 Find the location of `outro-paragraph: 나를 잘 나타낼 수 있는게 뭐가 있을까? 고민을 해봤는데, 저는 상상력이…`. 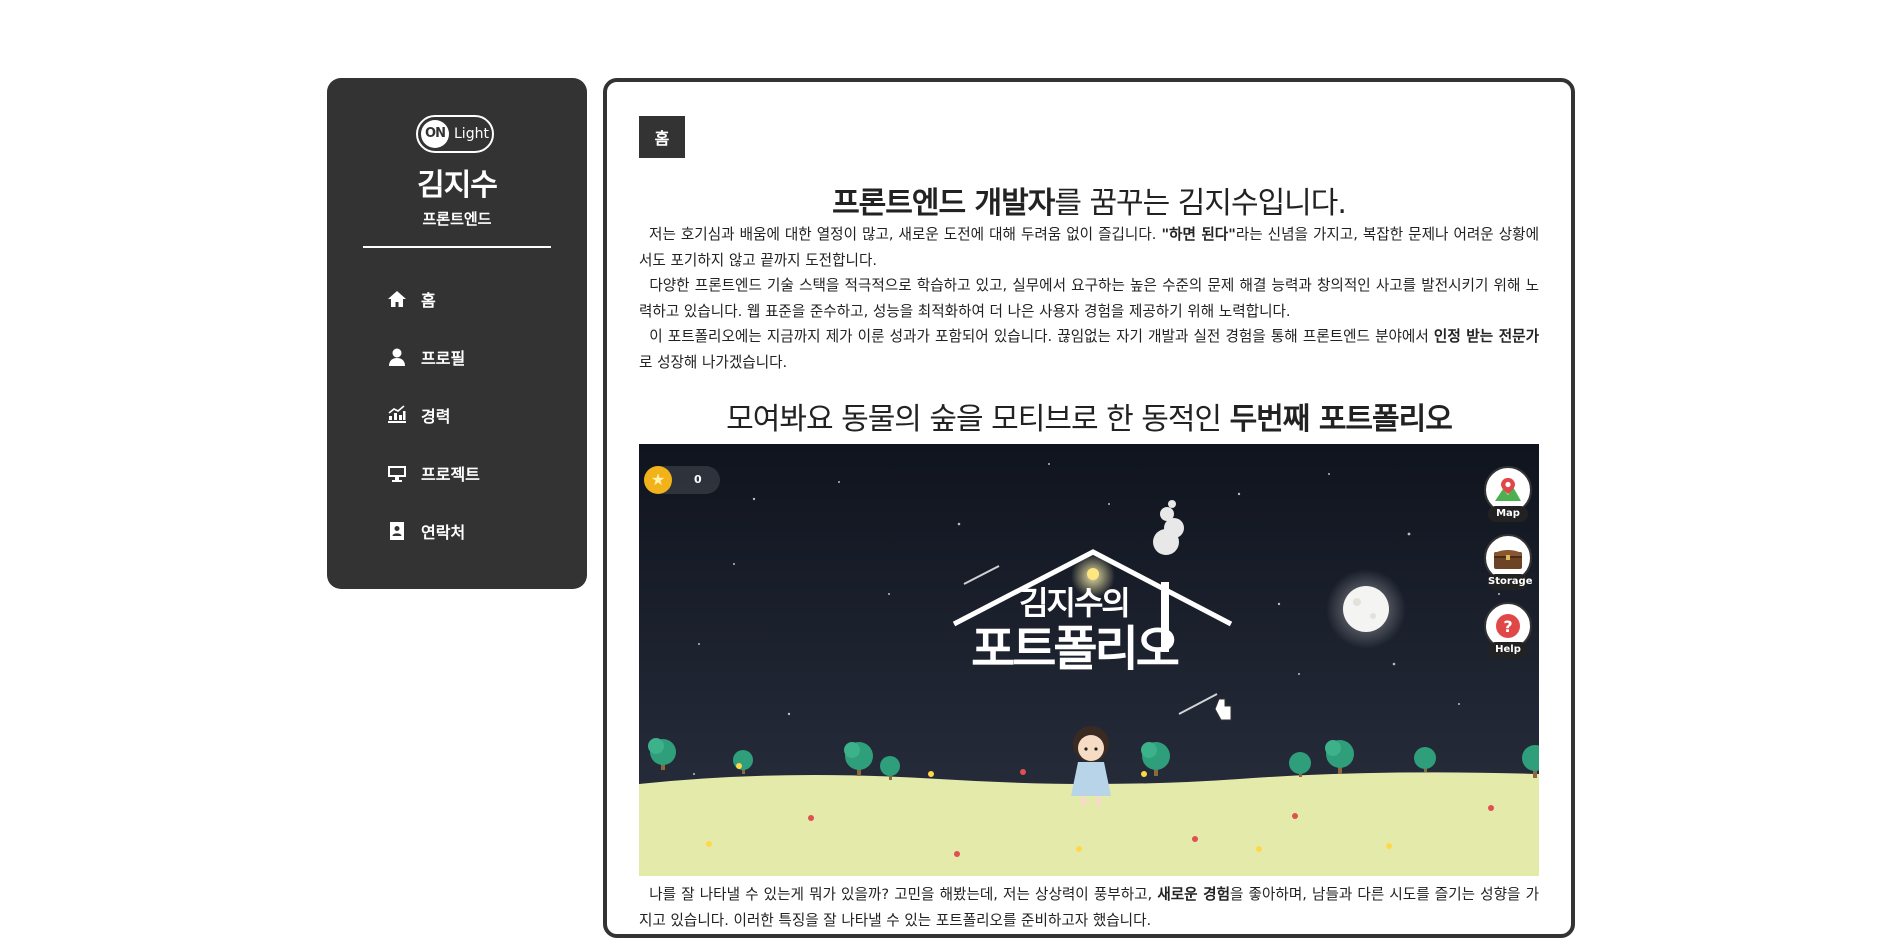

outro-paragraph: 나를 잘 나타낼 수 있는게 뭐가 있을까? 고민을 해봤는데, 저는 상상력이… is located at coordinates (1089, 907).